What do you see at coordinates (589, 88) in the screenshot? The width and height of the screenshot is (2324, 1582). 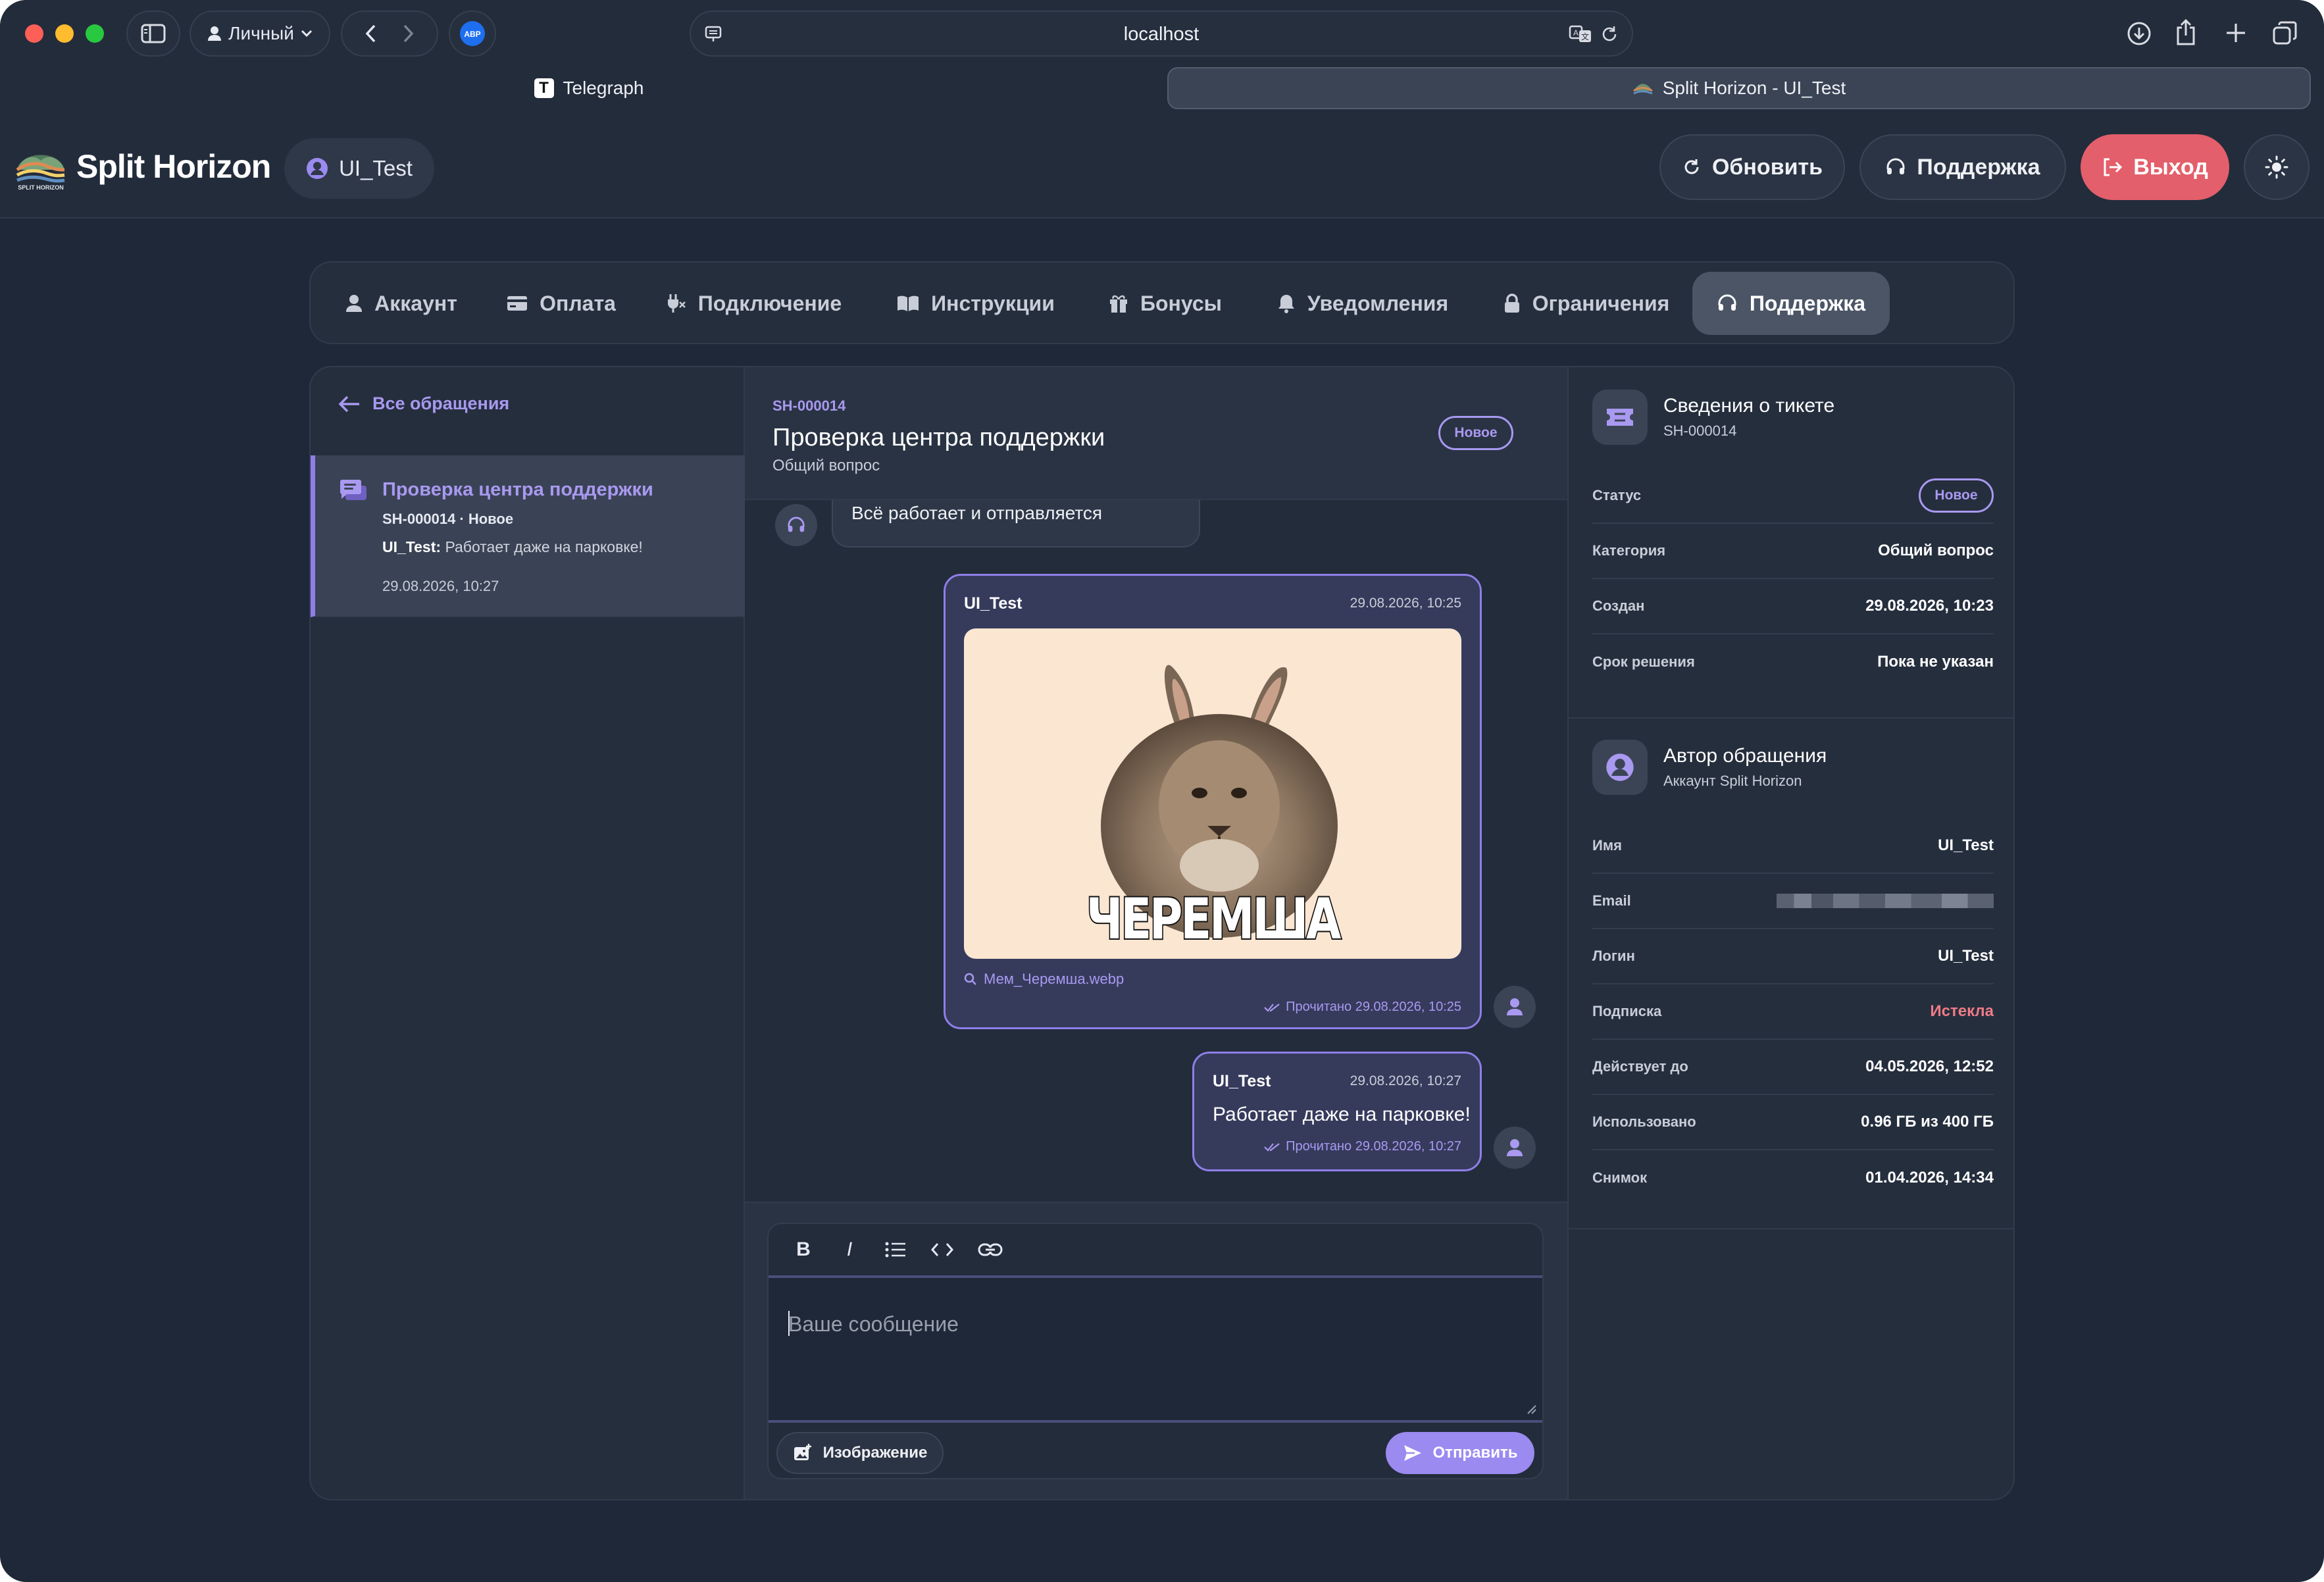 I see `tab-telegraph: T Telegraph` at bounding box center [589, 88].